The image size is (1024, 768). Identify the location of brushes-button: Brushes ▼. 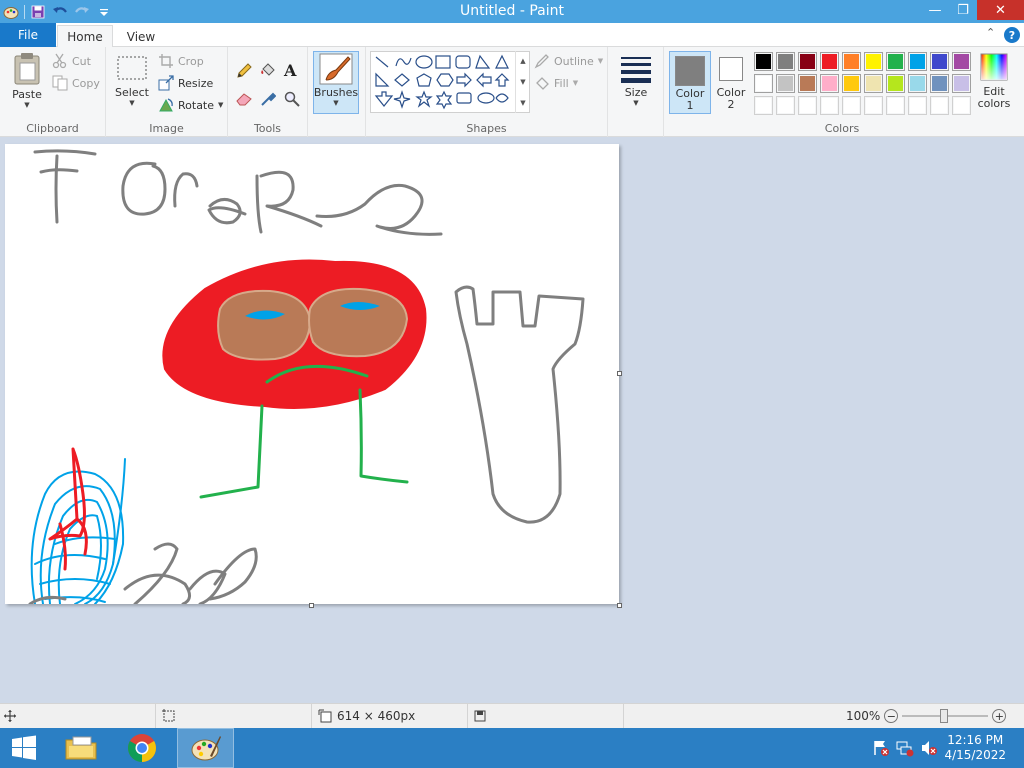
(336, 82).